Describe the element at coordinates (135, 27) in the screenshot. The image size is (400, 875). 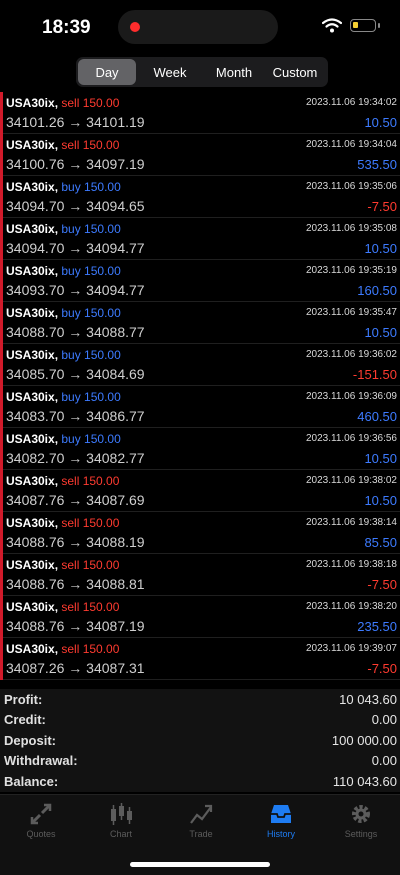
I see `recording-dot-icon` at that location.